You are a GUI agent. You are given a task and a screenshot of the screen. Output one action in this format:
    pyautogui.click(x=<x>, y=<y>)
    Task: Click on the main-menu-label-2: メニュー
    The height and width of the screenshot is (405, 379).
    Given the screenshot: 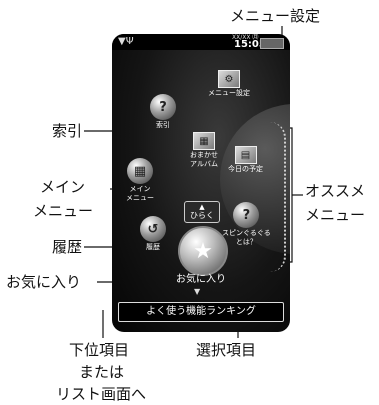 What is the action you would take?
    pyautogui.click(x=140, y=198)
    